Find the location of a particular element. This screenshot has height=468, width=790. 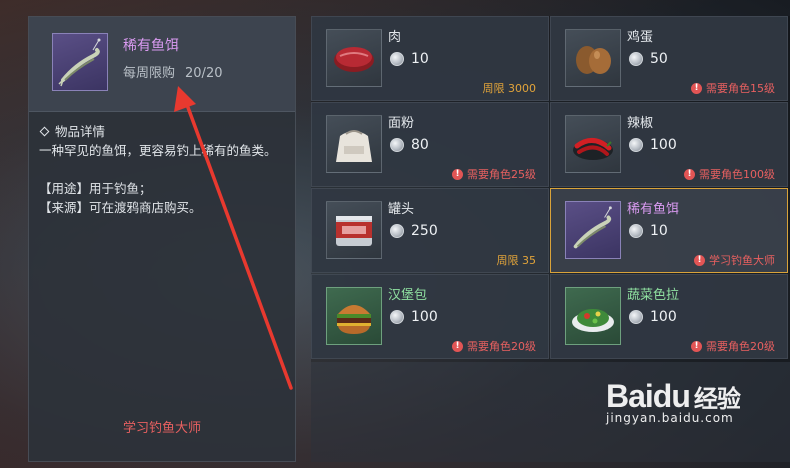

weekly-limit: 每周限购 20/20 is located at coordinates (172, 71).